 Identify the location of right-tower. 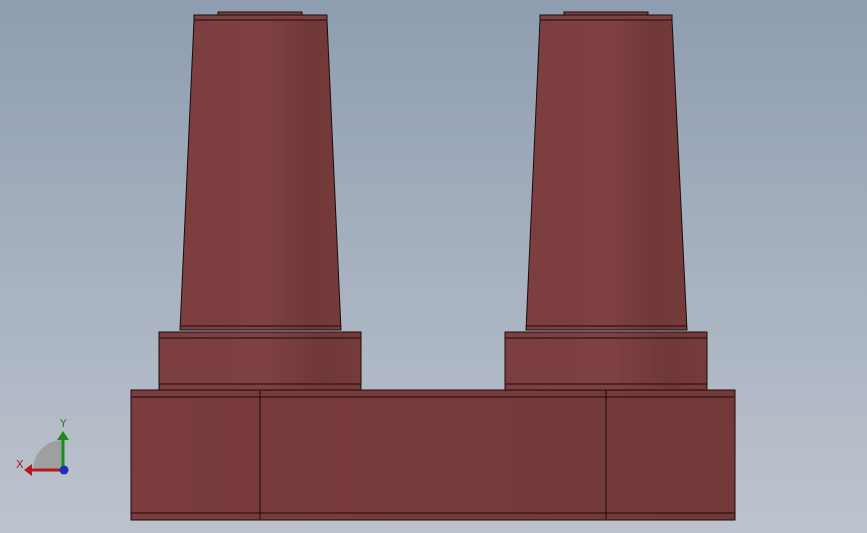
(606, 171).